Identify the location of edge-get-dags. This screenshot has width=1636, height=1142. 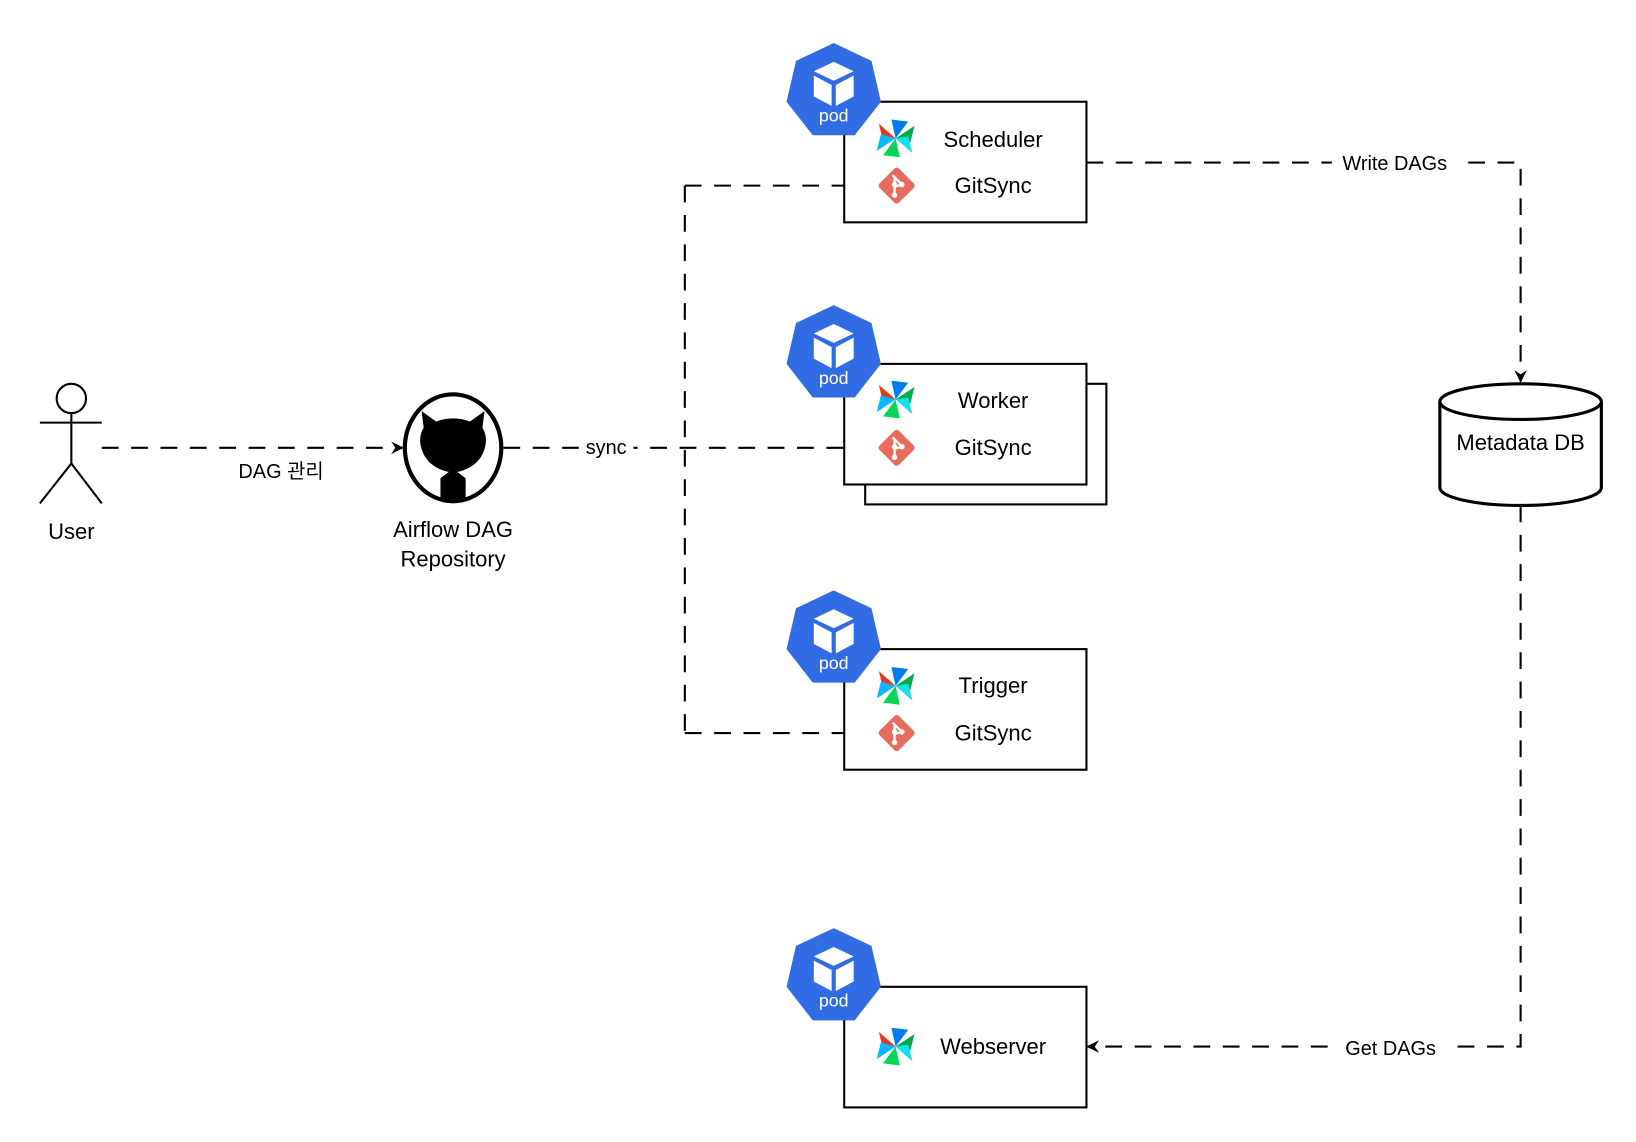
(1304, 779).